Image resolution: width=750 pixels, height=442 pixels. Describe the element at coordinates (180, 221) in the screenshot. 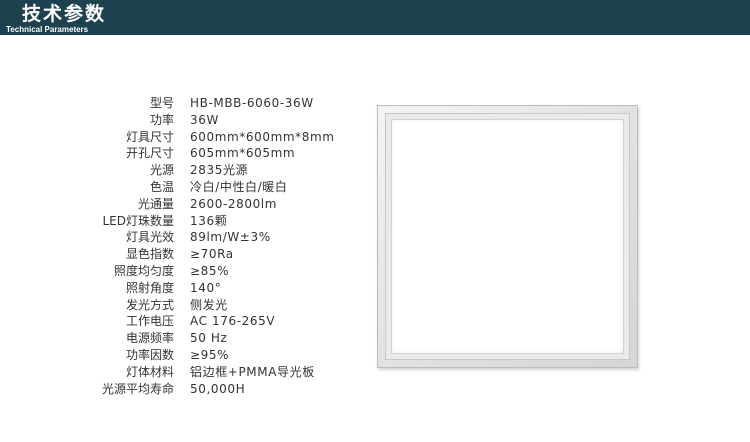

I see `spec-row: LED灯珠数量 136颗` at that location.